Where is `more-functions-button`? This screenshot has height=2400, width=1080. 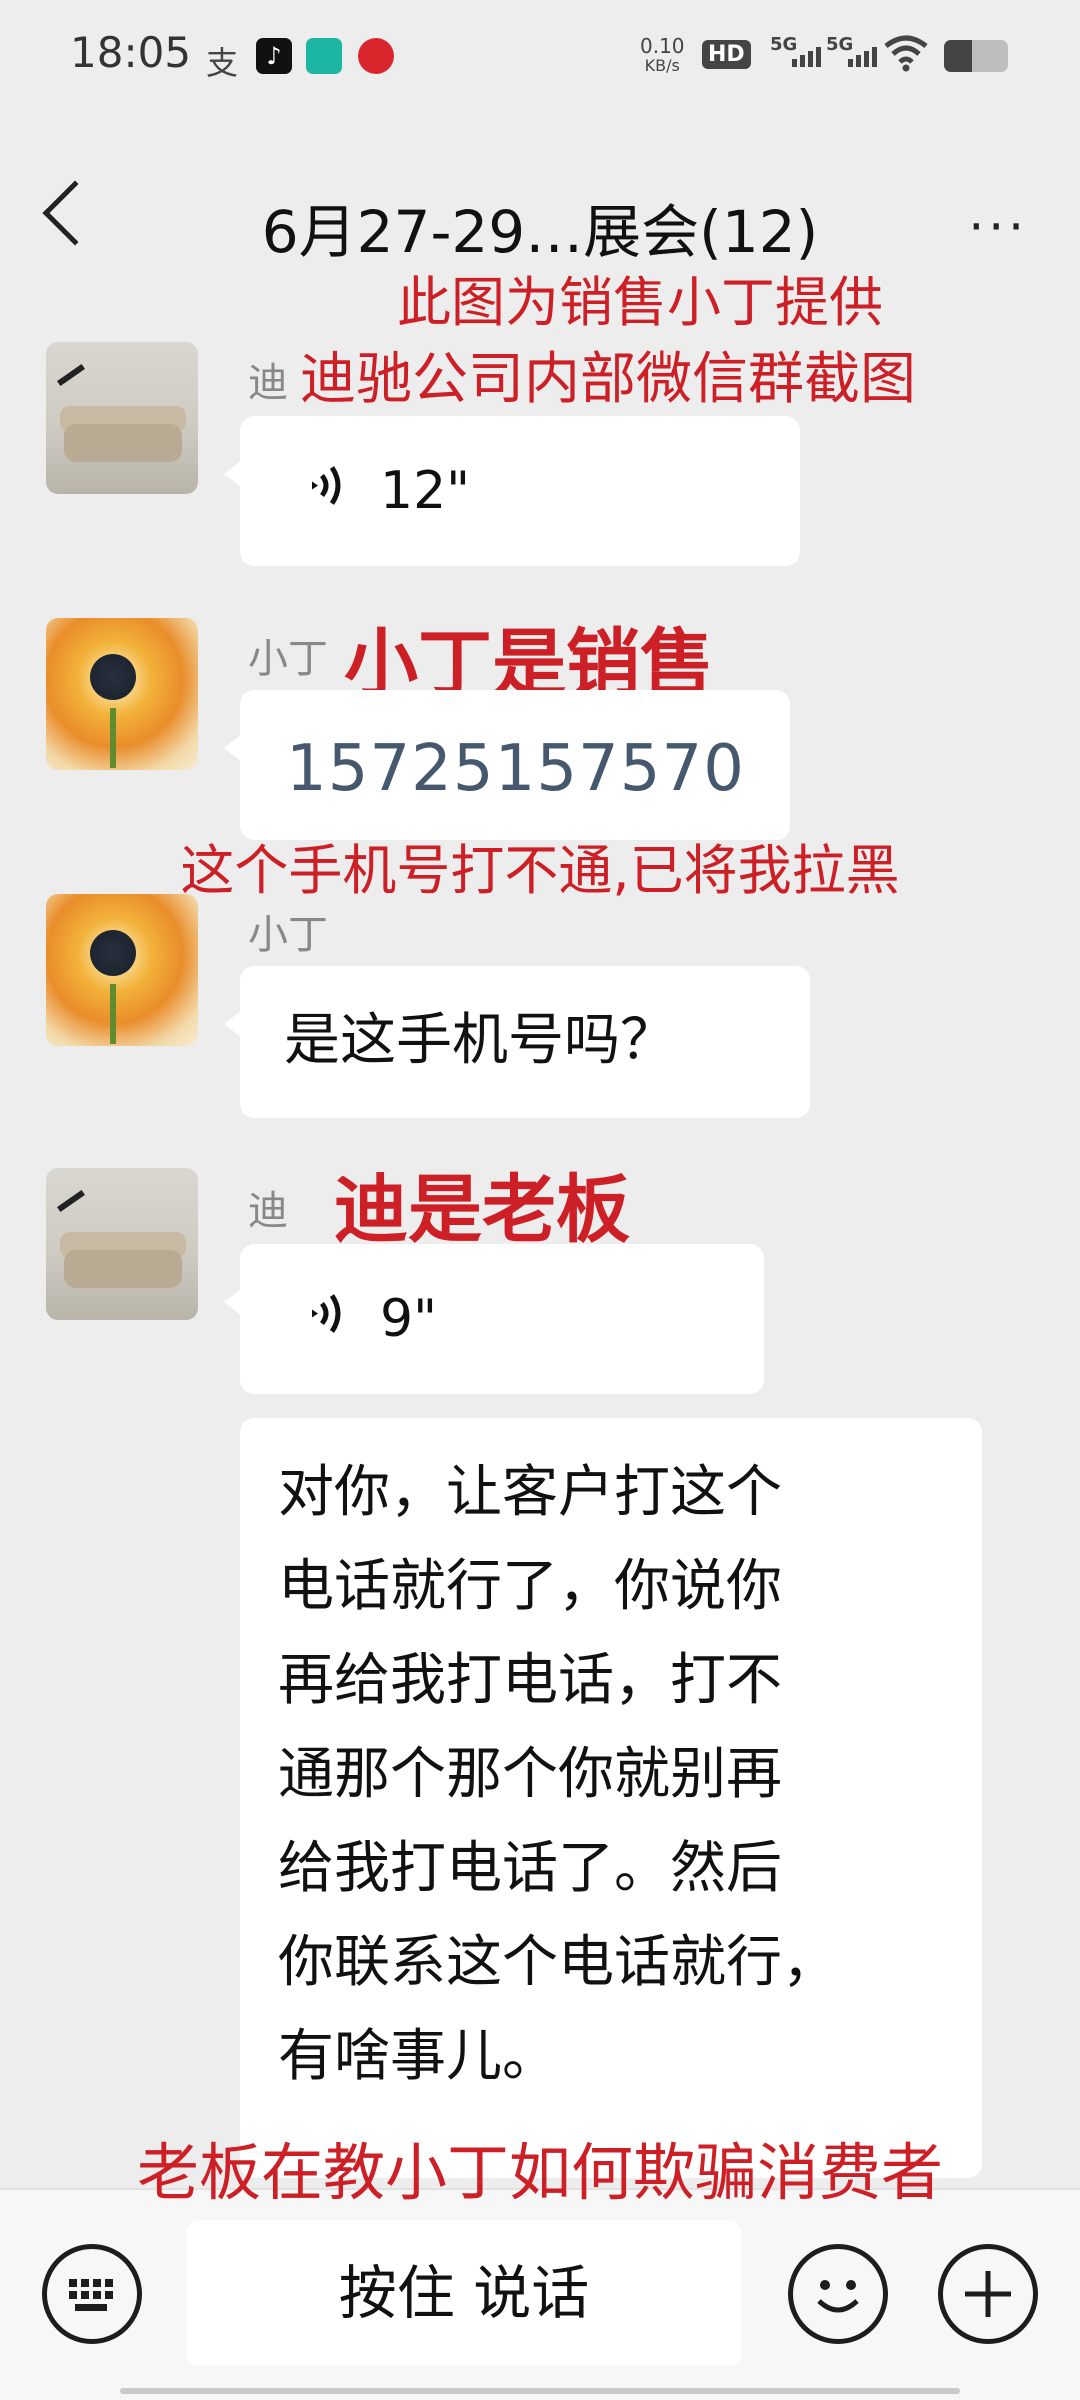 more-functions-button is located at coordinates (988, 2294).